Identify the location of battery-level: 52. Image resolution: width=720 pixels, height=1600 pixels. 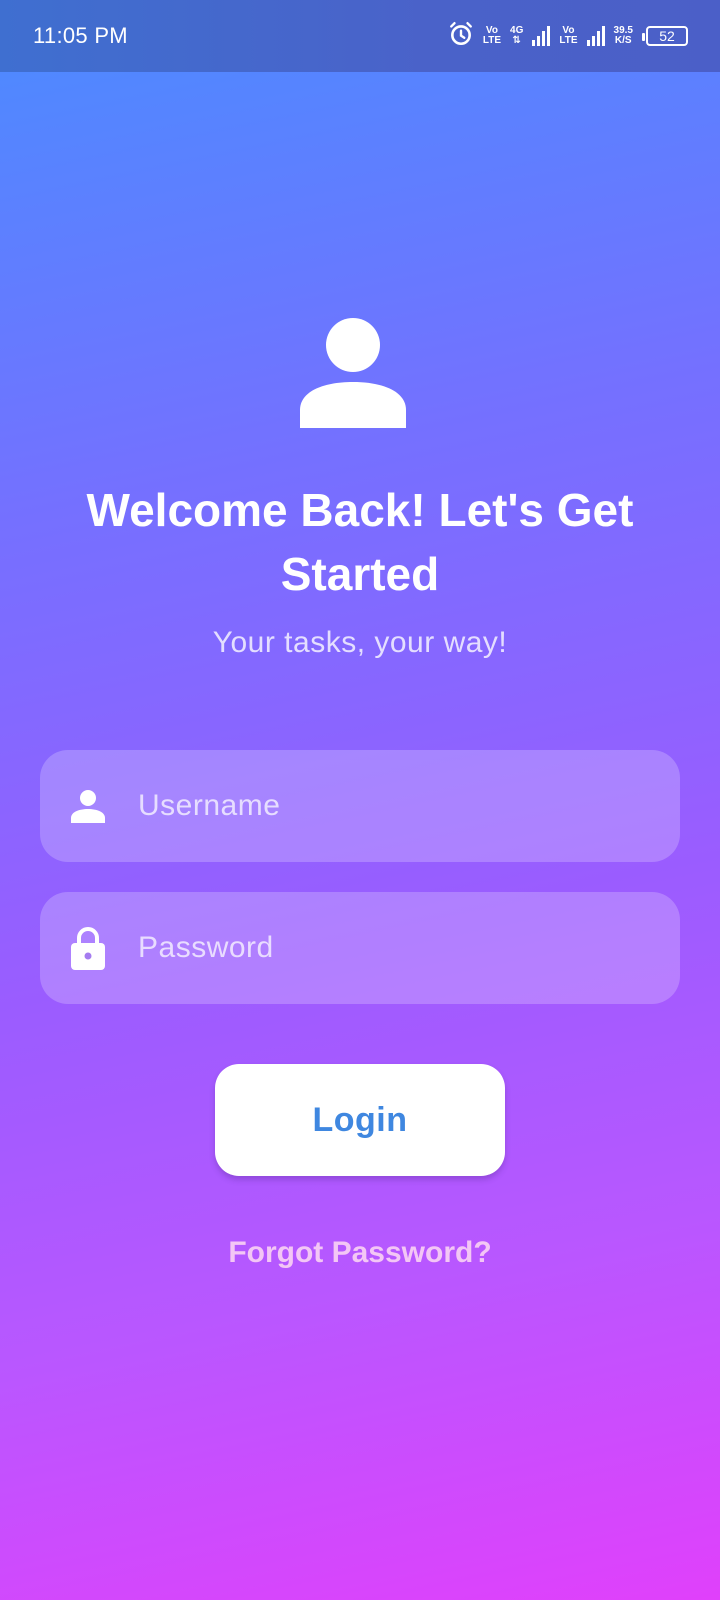
(667, 36).